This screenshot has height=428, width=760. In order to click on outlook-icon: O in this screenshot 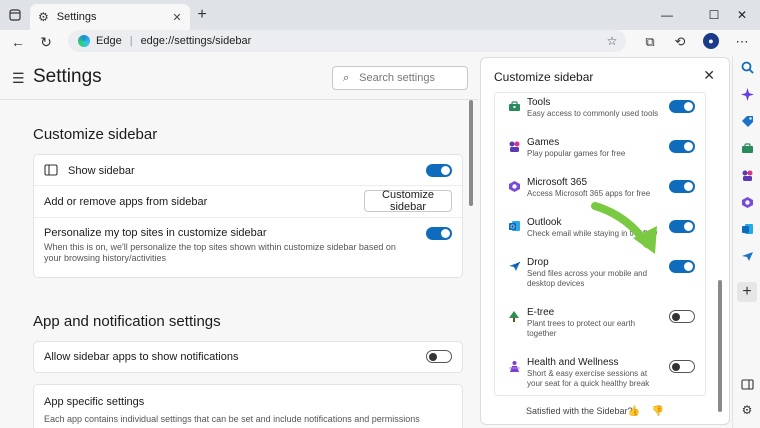, I will do `click(514, 226)`.